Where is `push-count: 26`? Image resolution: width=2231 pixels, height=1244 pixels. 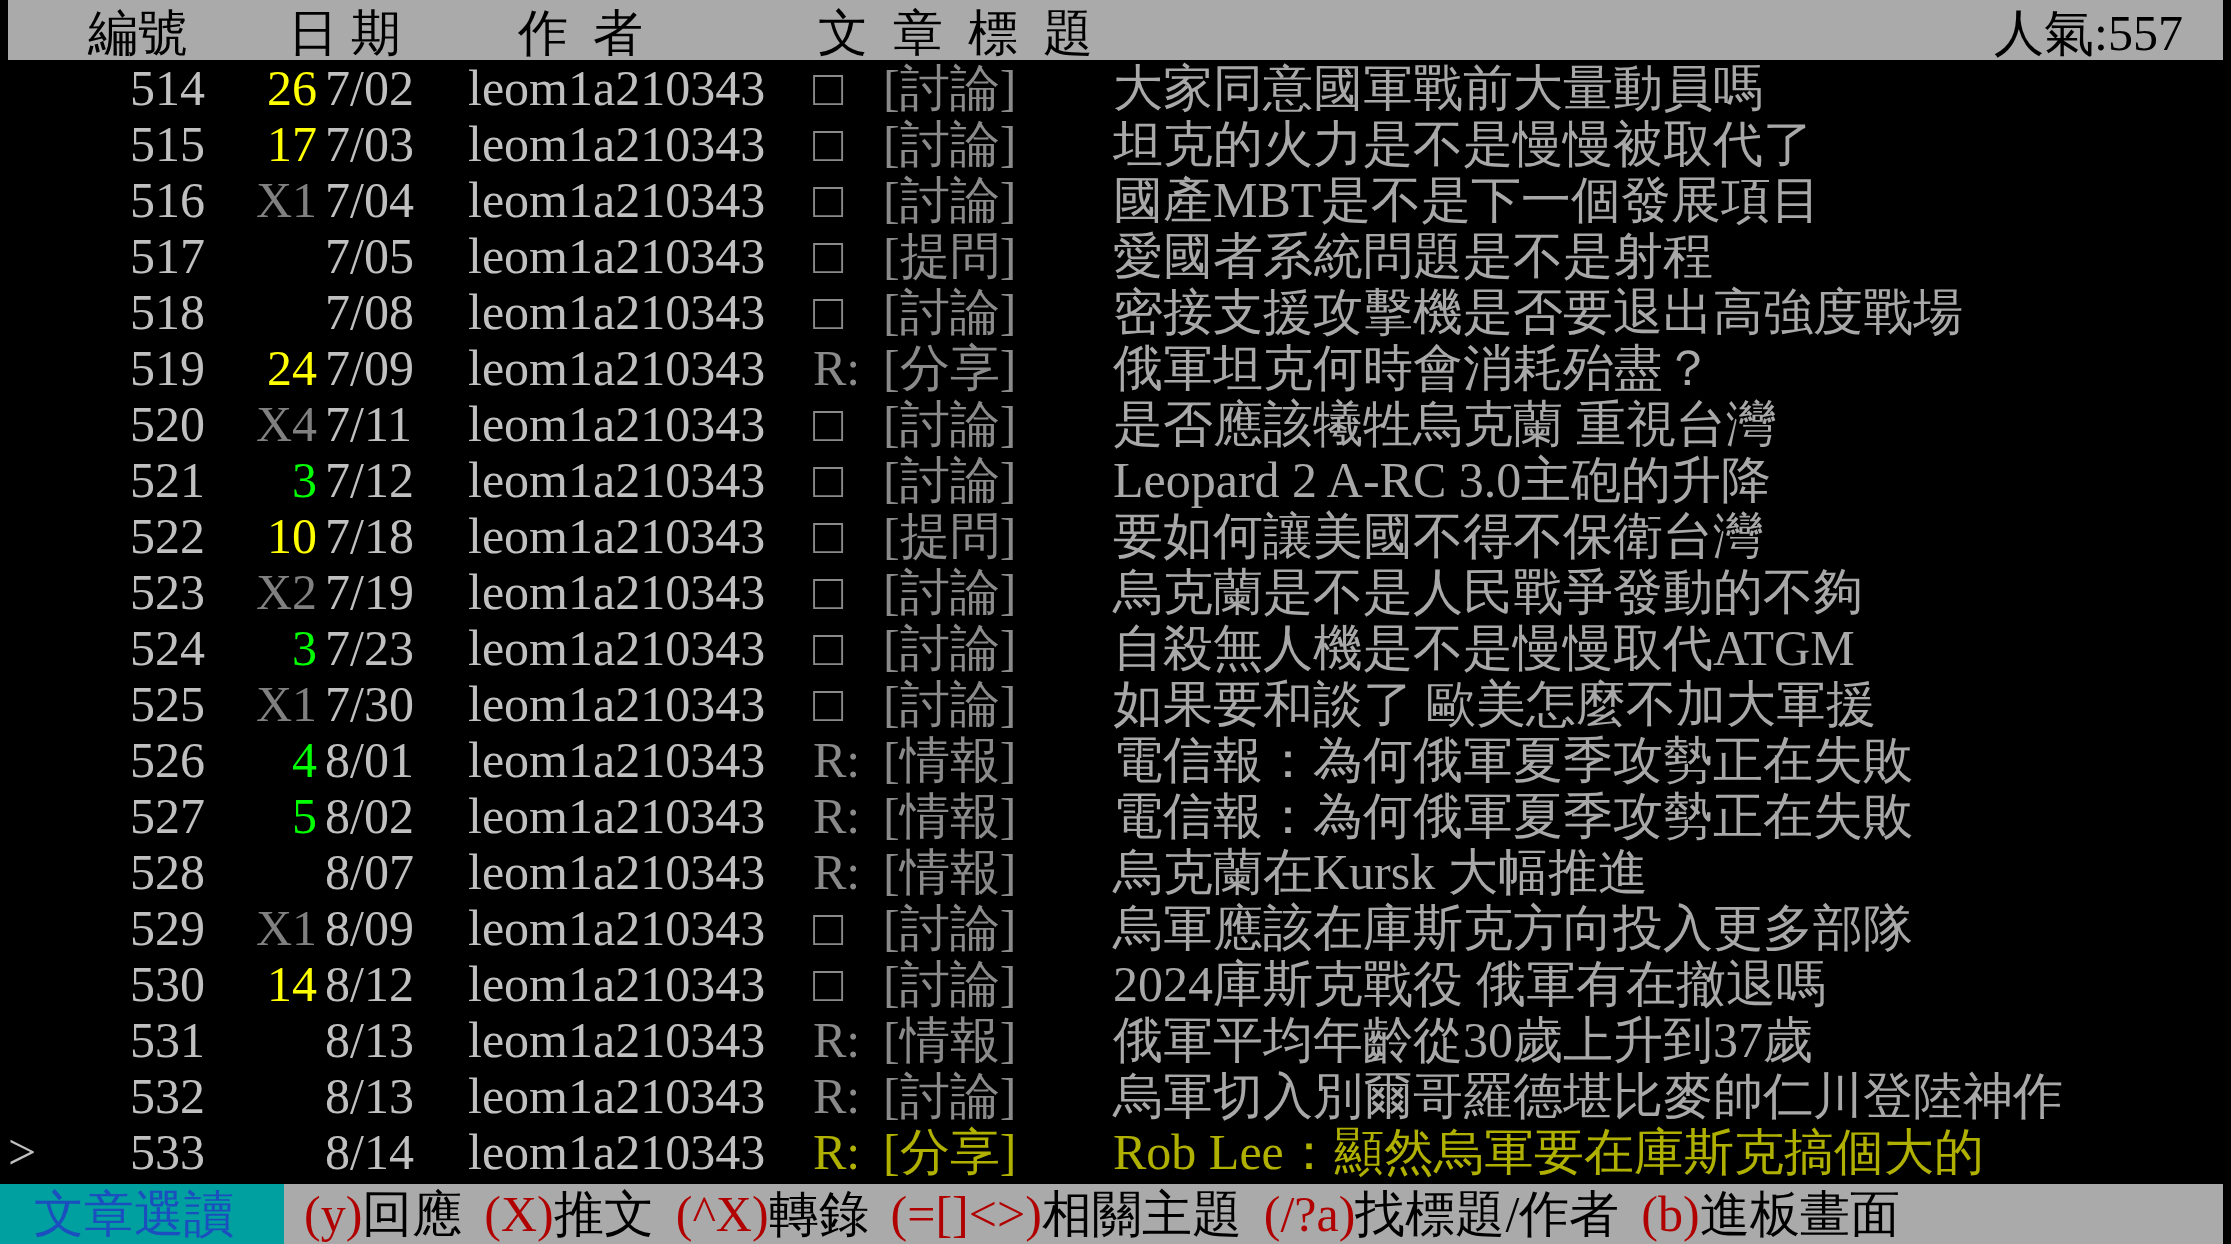
push-count: 26 is located at coordinates (292, 88).